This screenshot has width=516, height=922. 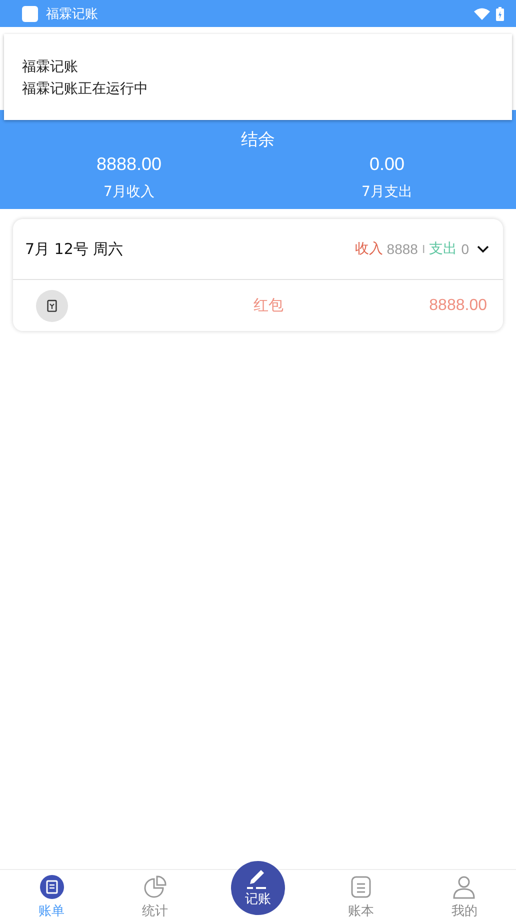 I want to click on book-icon, so click(x=361, y=887).